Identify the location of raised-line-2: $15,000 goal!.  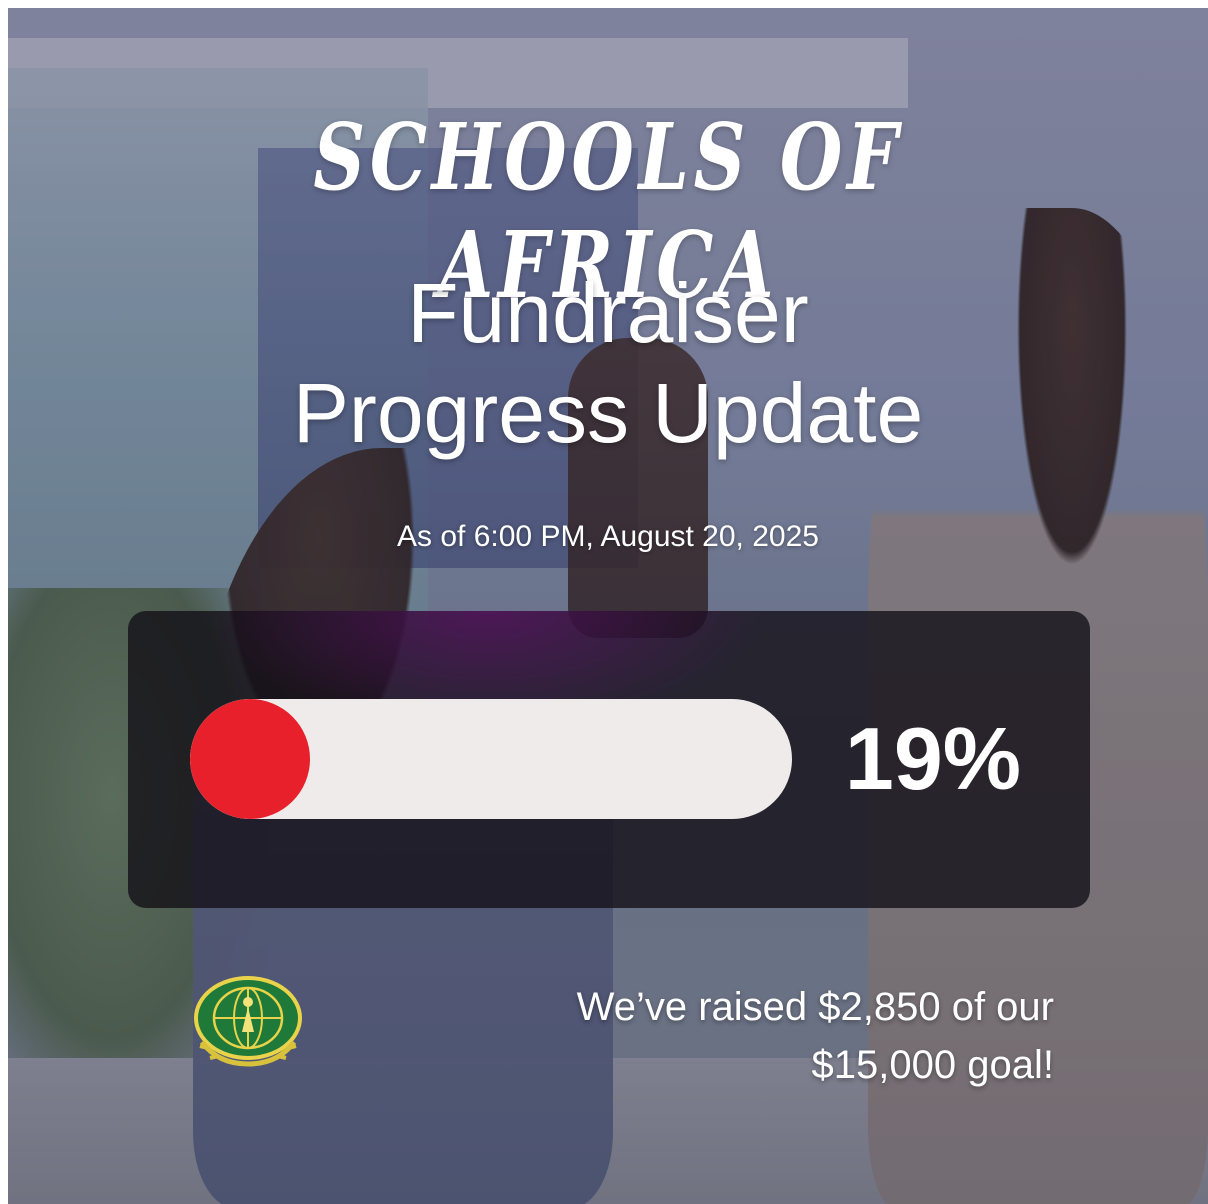
(932, 1065).